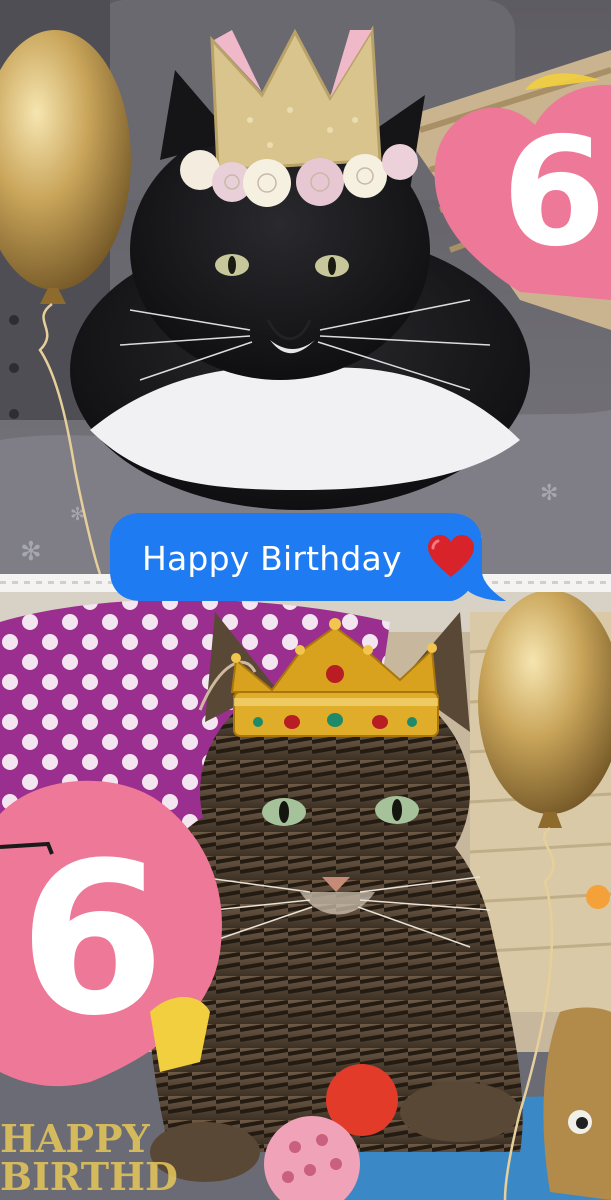  What do you see at coordinates (75, 1138) in the screenshot?
I see `mat-text-line1: HAPPY` at bounding box center [75, 1138].